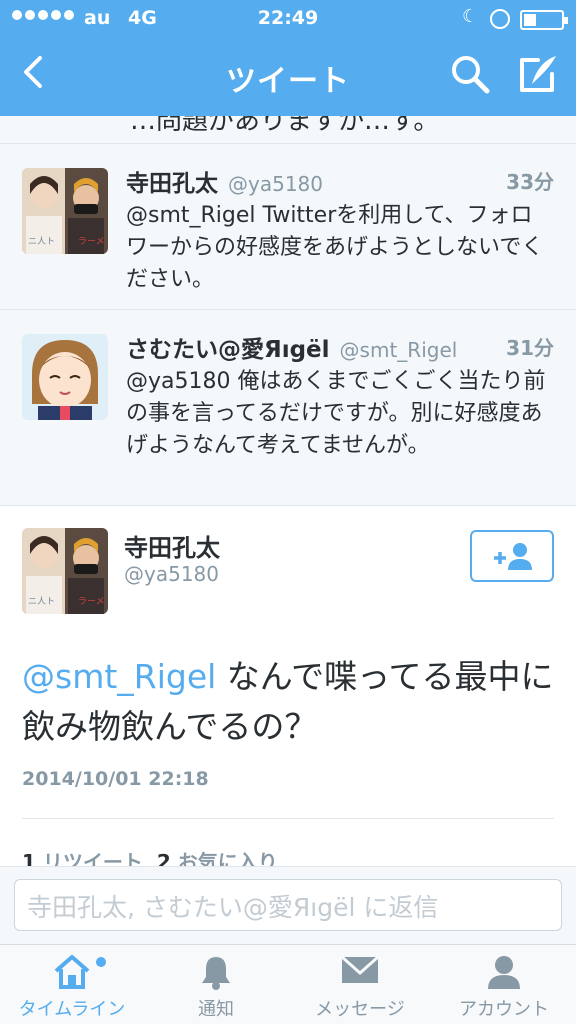  I want to click on tab-label: アカウント, so click(504, 1009).